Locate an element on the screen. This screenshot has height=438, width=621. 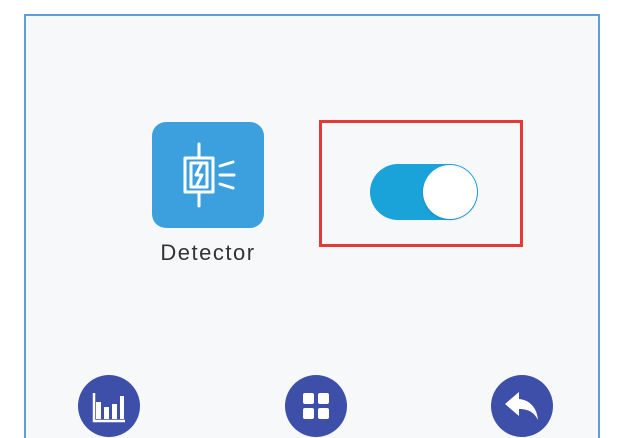
detector-sensor-icon is located at coordinates (209, 175).